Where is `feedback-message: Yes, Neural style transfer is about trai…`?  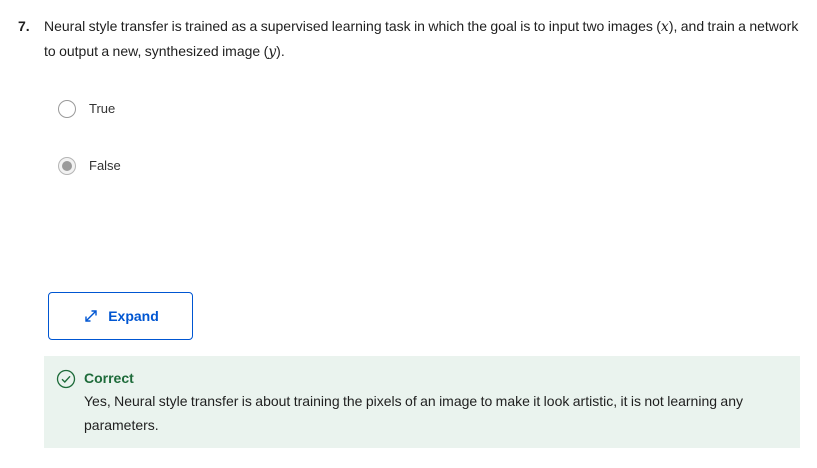 feedback-message: Yes, Neural style transfer is about trai… is located at coordinates (413, 413).